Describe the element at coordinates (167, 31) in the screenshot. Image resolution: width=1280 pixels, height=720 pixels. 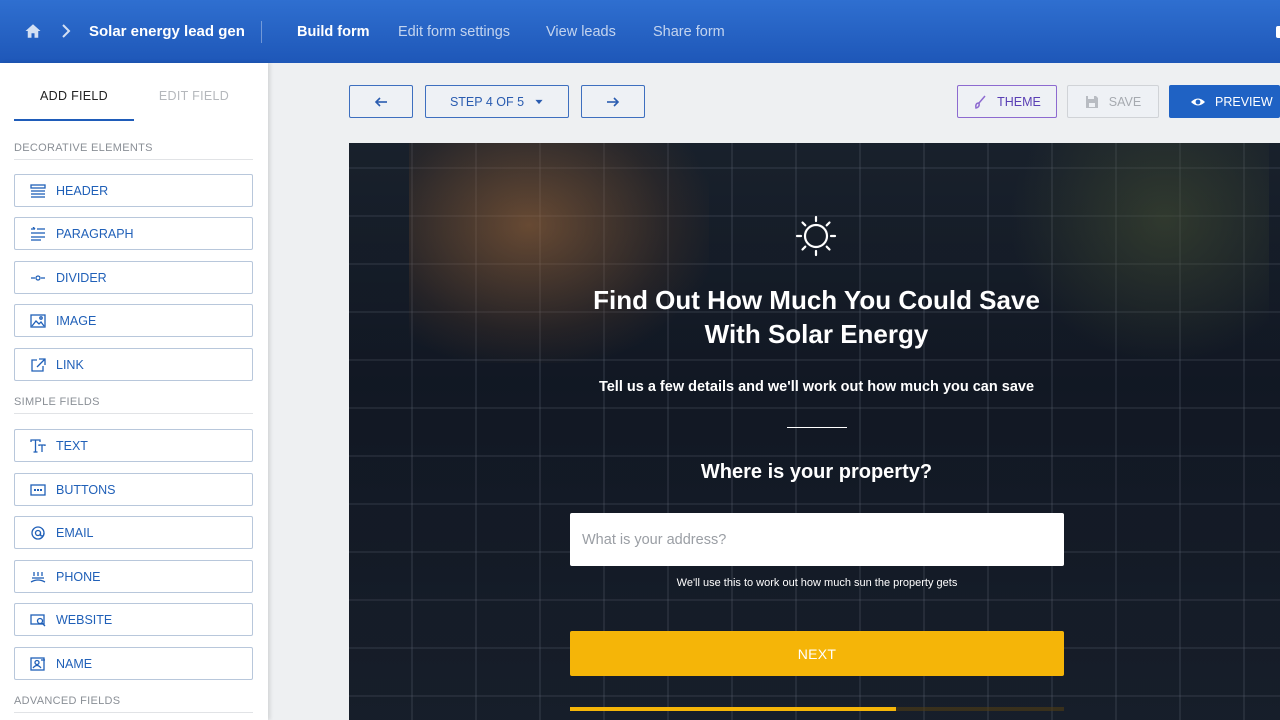
I see `form-name: Solar energy lead gen` at that location.